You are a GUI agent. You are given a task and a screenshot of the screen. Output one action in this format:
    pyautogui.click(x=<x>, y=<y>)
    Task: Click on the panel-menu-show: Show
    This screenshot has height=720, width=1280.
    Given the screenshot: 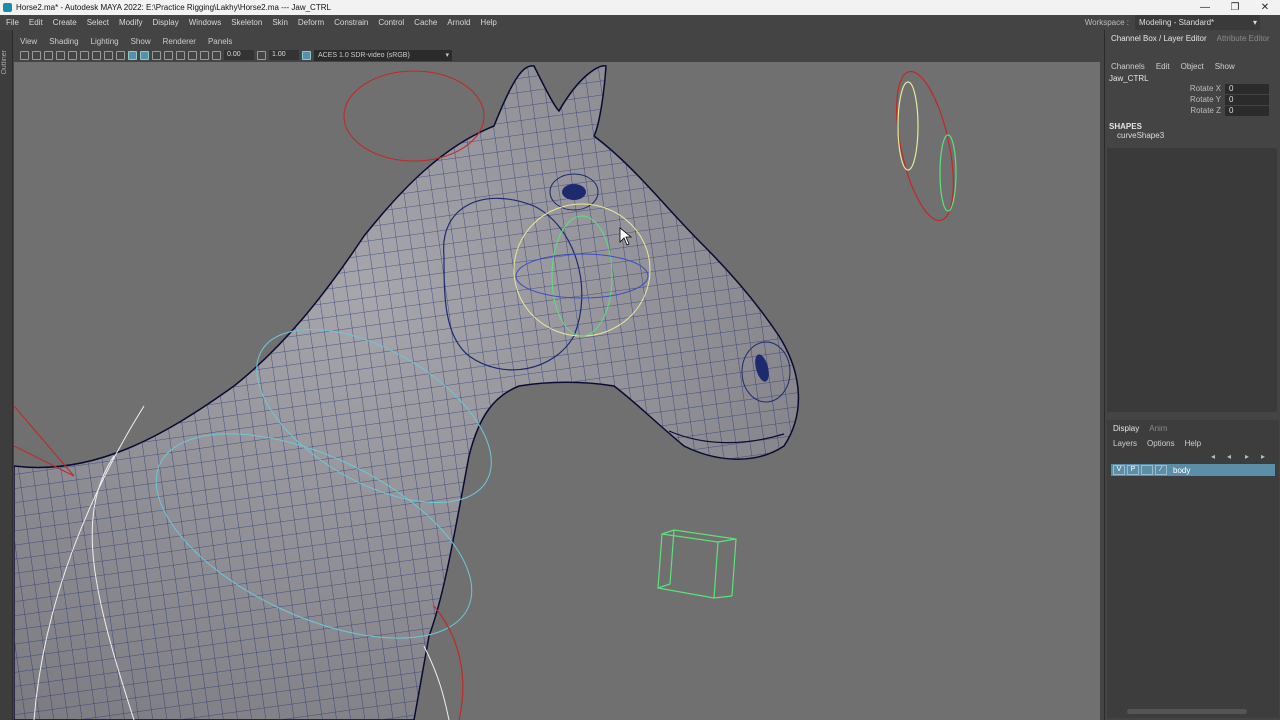 What is the action you would take?
    pyautogui.click(x=141, y=42)
    